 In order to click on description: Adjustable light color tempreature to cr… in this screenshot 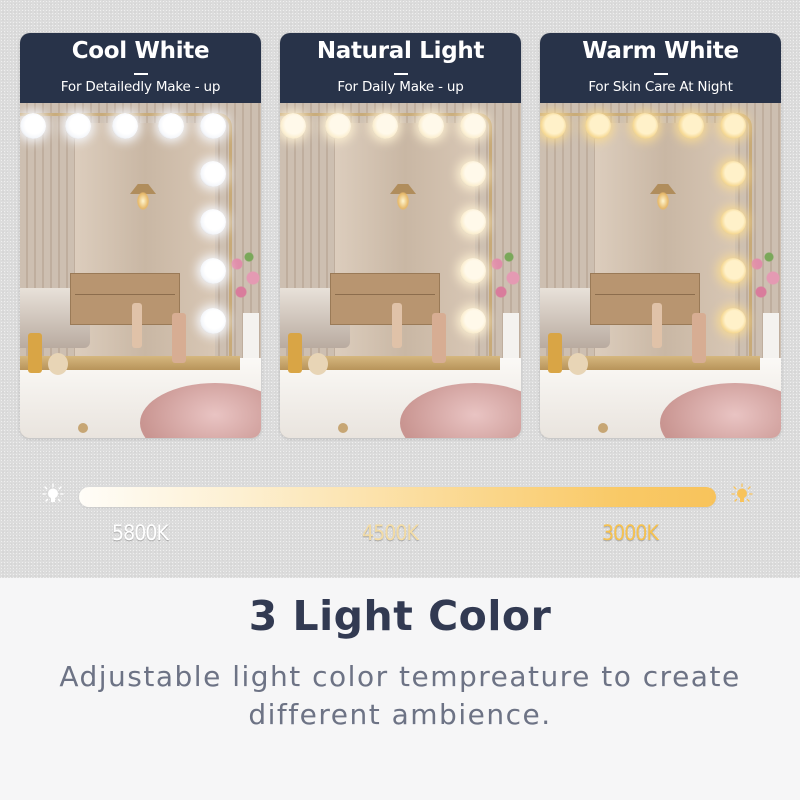, I will do `click(400, 695)`.